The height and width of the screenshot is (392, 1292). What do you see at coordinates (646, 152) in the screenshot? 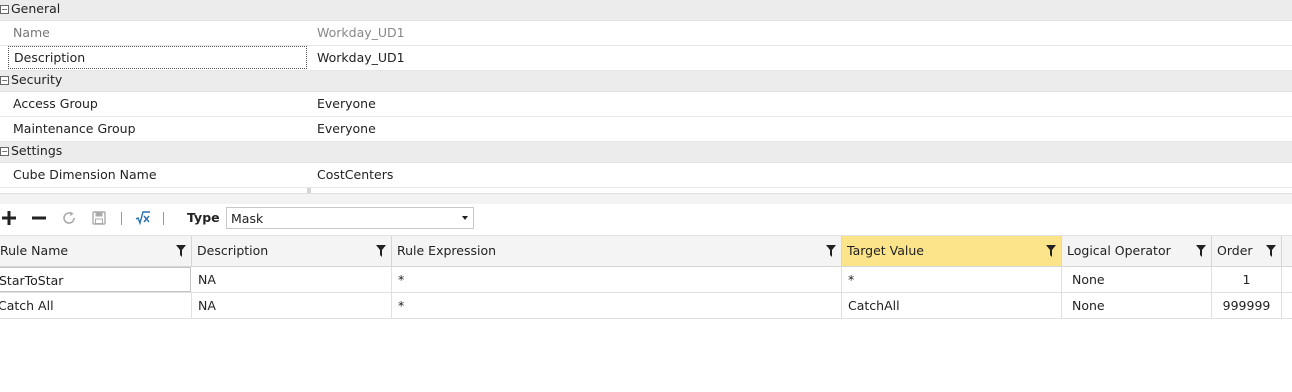
I see `category-settings: − Settings` at bounding box center [646, 152].